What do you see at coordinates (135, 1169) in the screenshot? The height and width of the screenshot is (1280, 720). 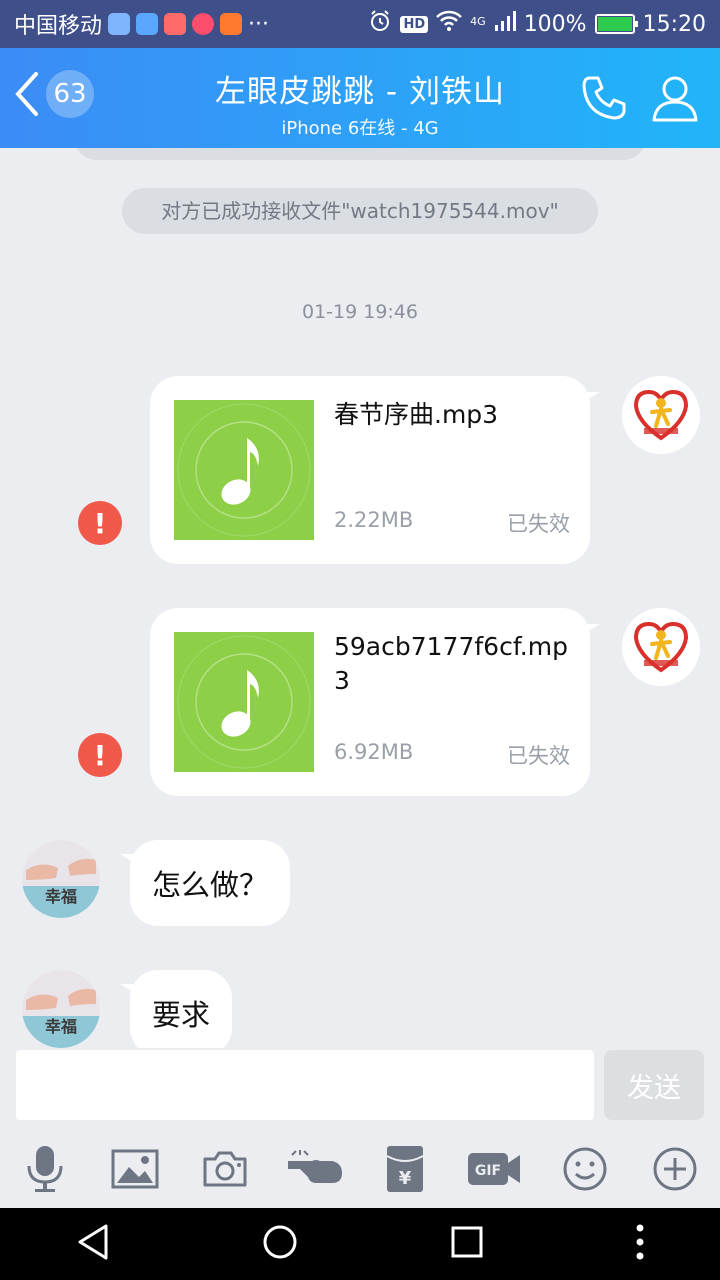 I see `image-icon` at bounding box center [135, 1169].